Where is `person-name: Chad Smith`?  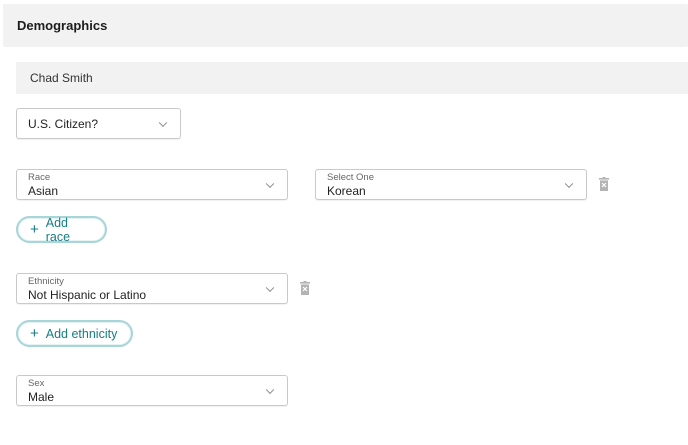 person-name: Chad Smith is located at coordinates (61, 78).